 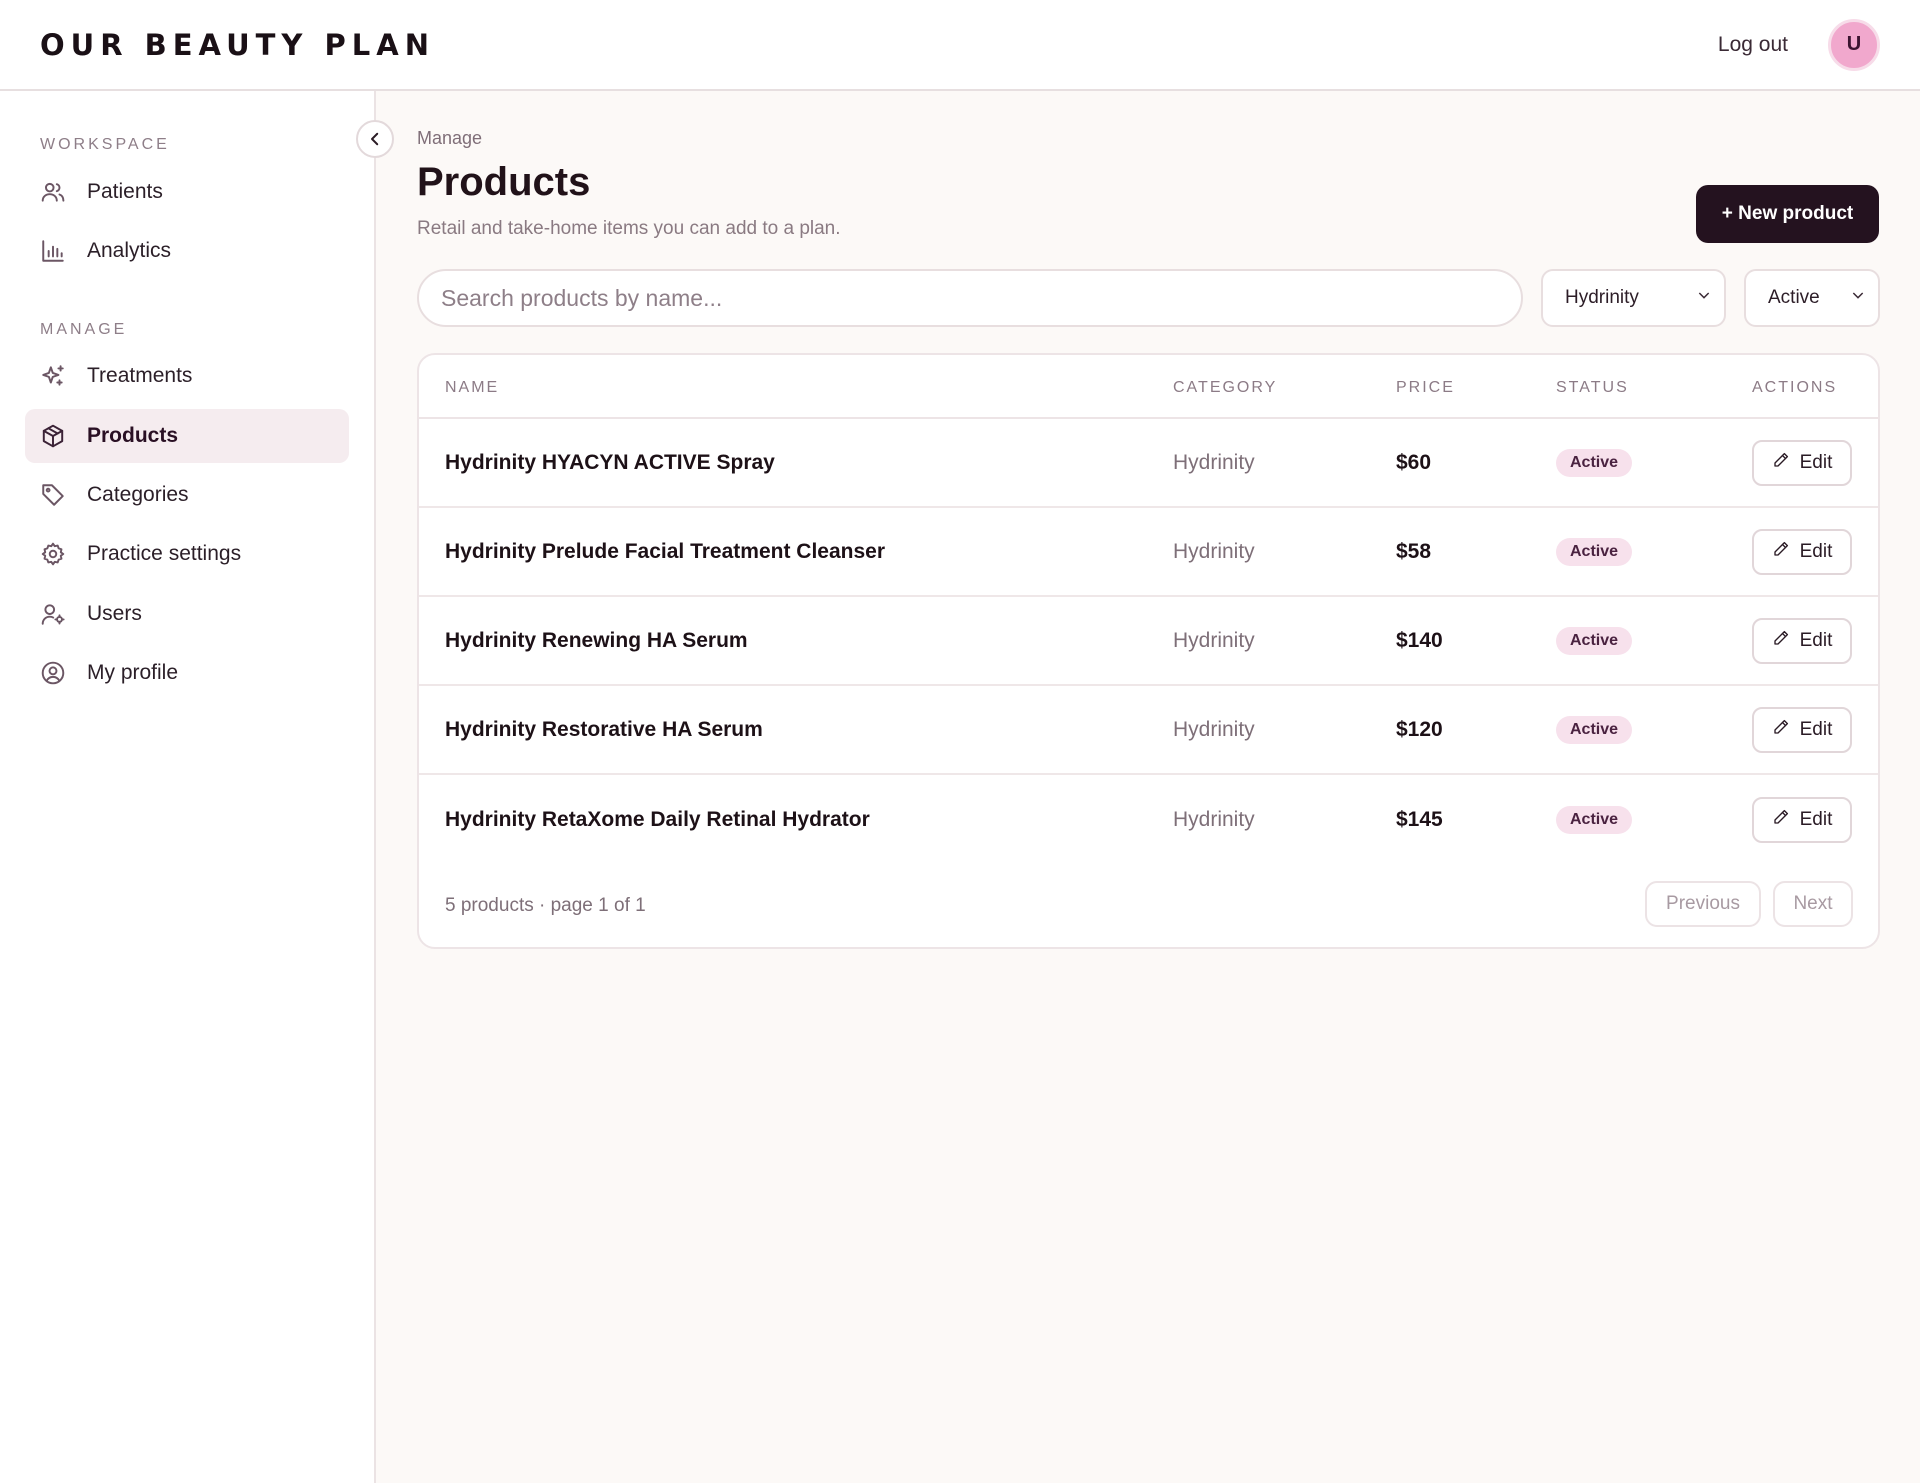 What do you see at coordinates (1414, 462) in the screenshot?
I see `product-price: $60` at bounding box center [1414, 462].